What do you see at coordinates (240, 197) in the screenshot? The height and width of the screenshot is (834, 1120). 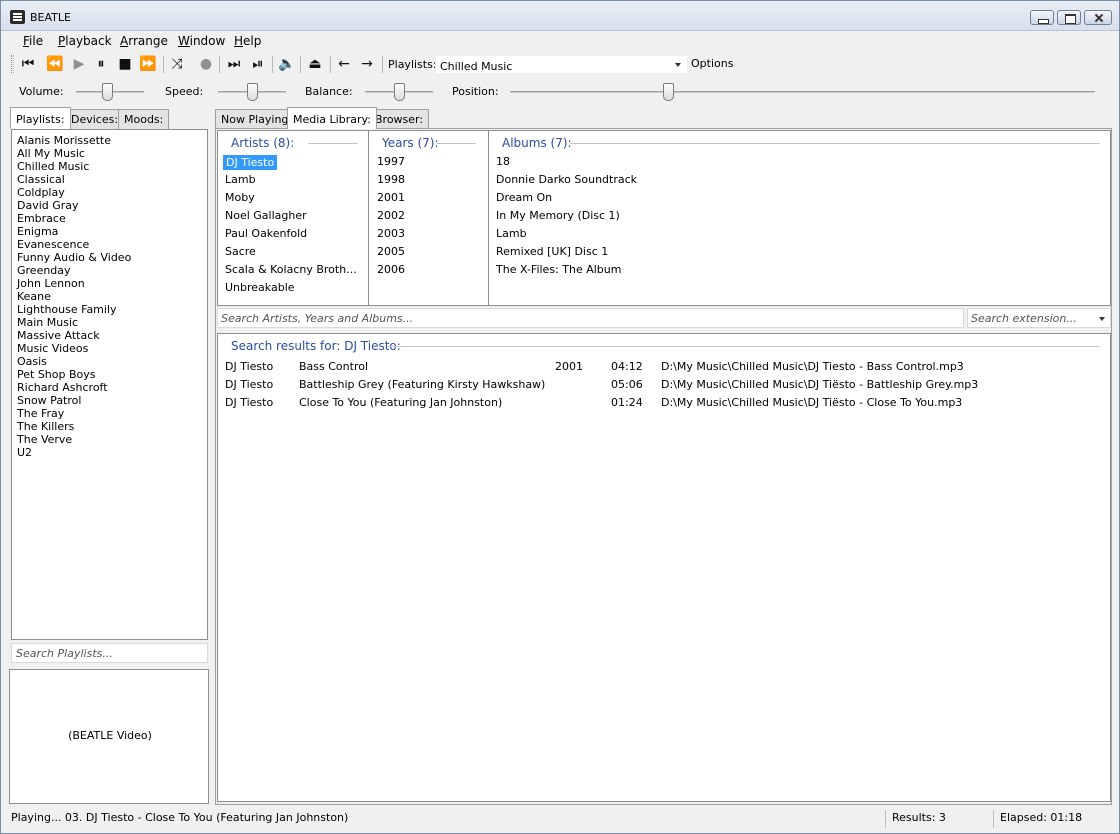 I see `artist-item: Moby` at bounding box center [240, 197].